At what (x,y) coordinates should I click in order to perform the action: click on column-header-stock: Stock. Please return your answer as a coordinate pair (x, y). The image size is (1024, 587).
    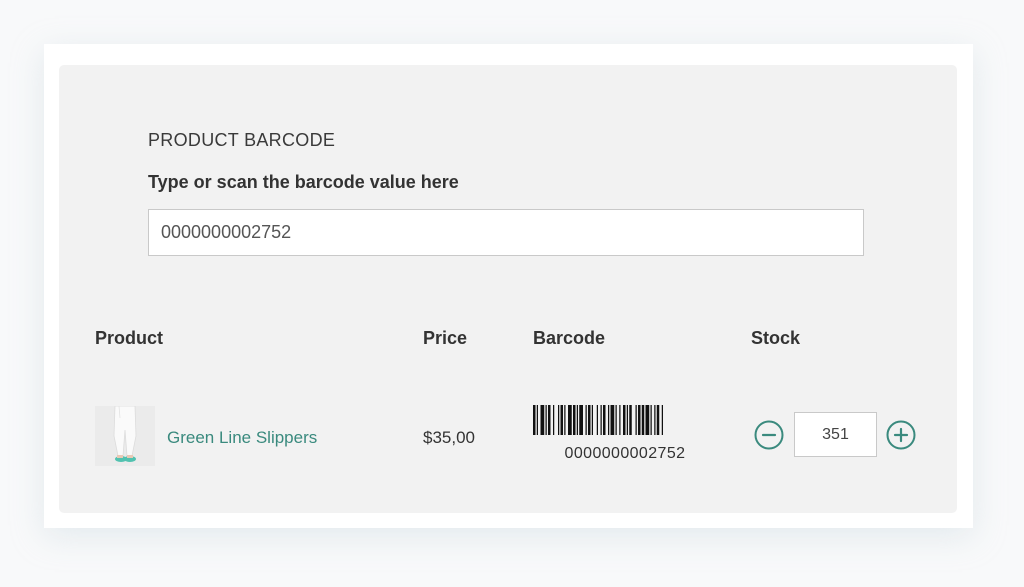
    Looking at the image, I should click on (776, 338).